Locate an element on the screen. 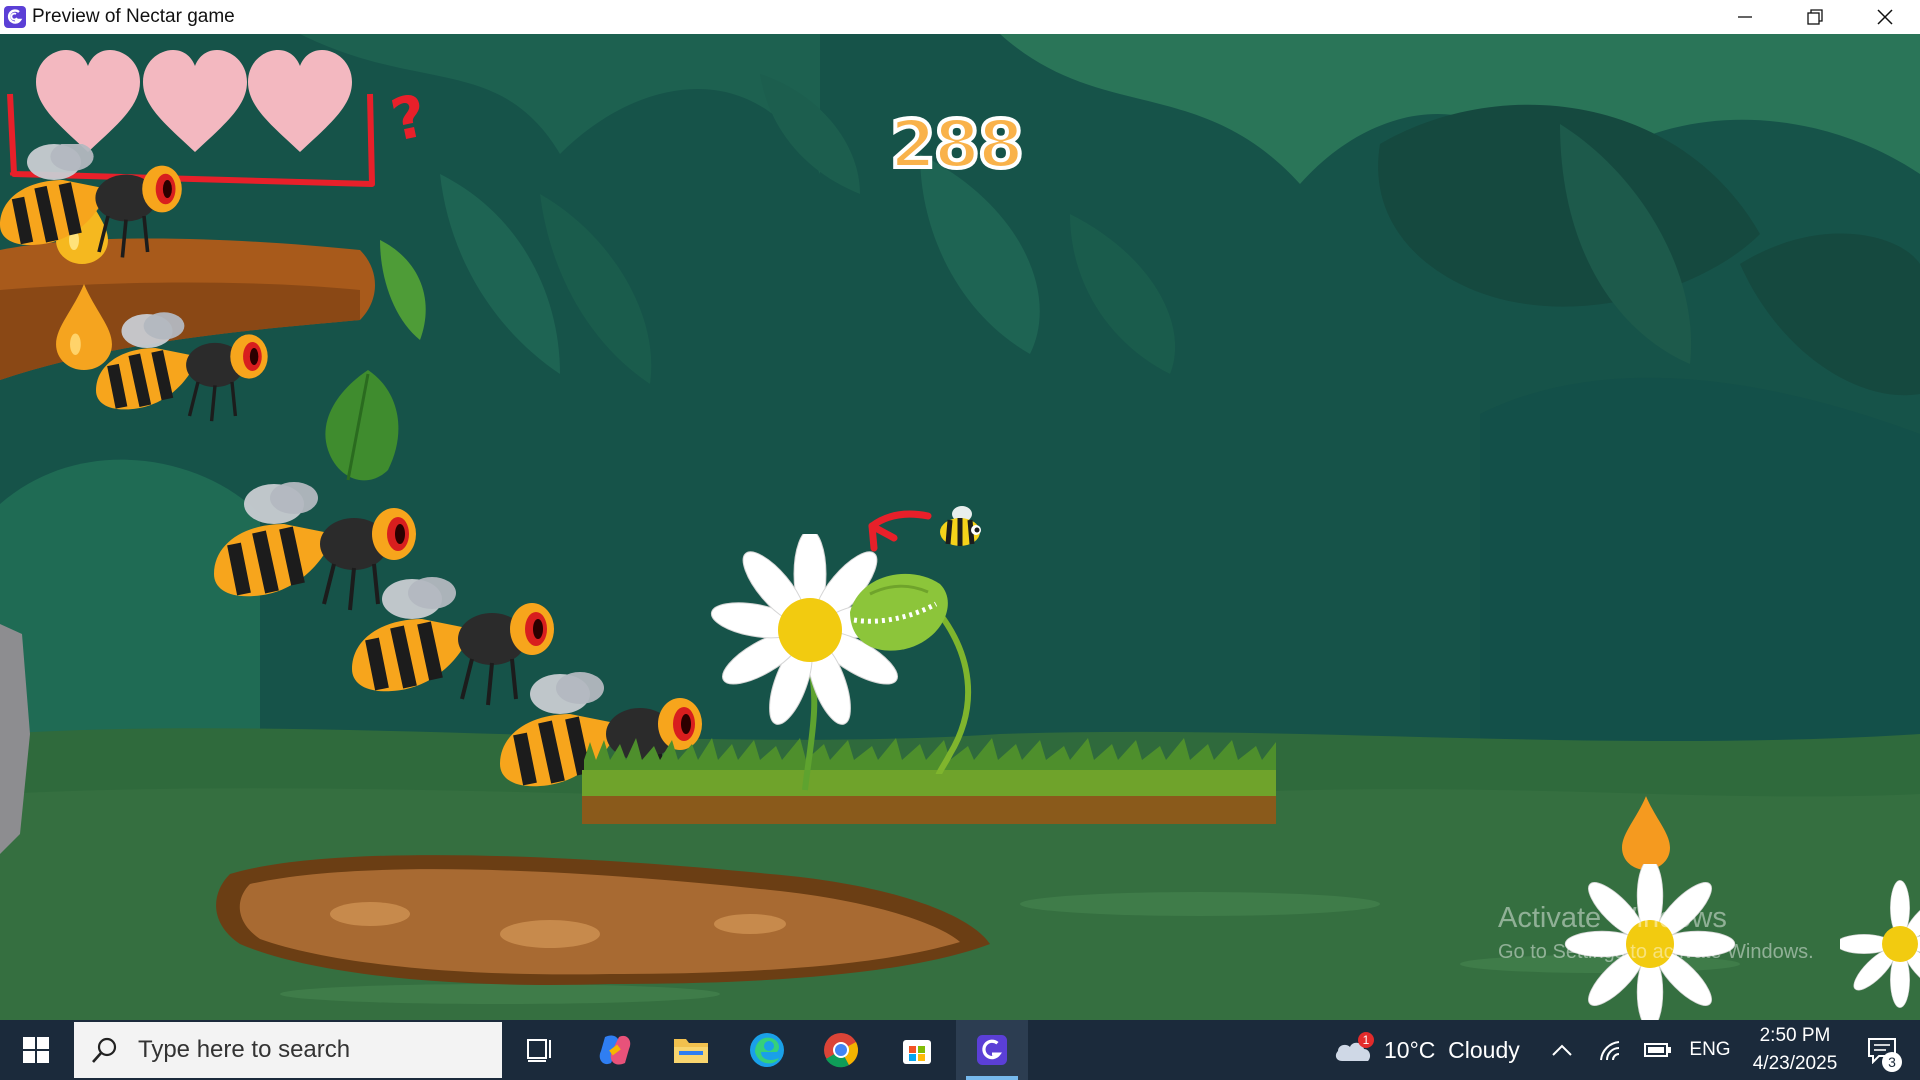 Image resolution: width=1920 pixels, height=1080 pixels. restore-button is located at coordinates (1815, 17).